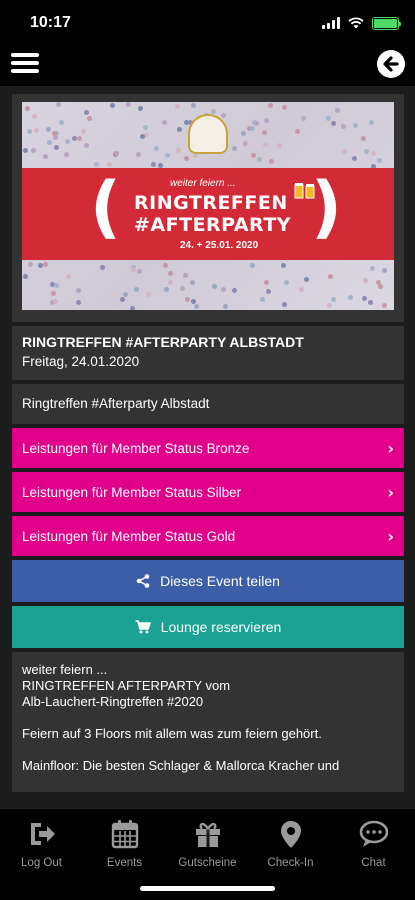 The height and width of the screenshot is (900, 415). I want to click on calendar-icon, so click(124, 834).